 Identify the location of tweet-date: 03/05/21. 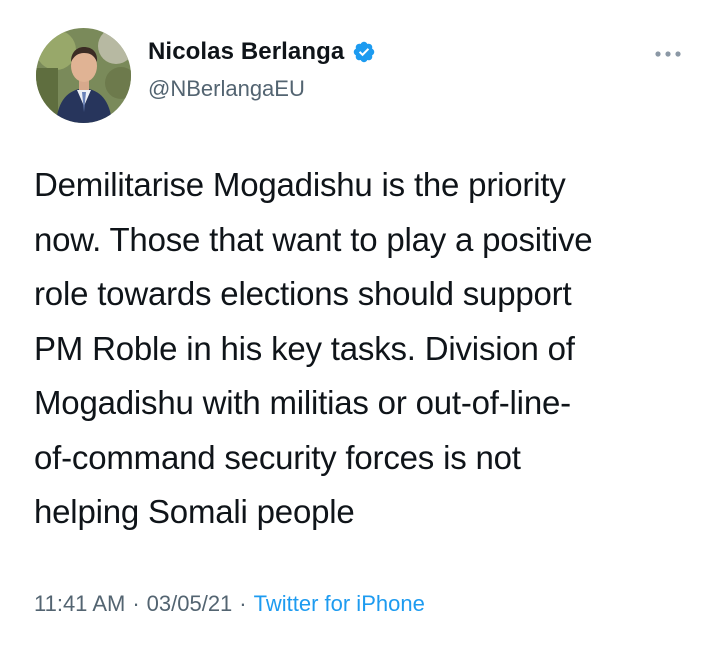
(190, 603).